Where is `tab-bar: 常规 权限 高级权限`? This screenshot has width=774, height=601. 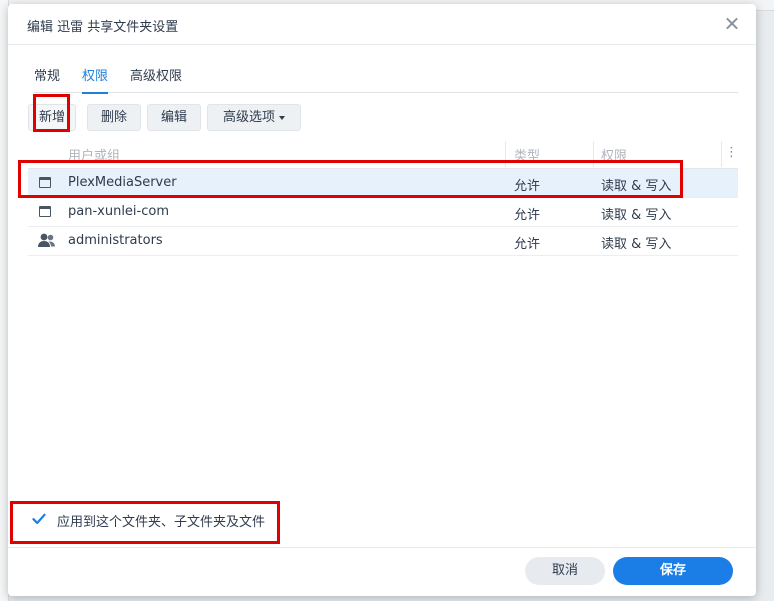 tab-bar: 常规 权限 高级权限 is located at coordinates (386, 78).